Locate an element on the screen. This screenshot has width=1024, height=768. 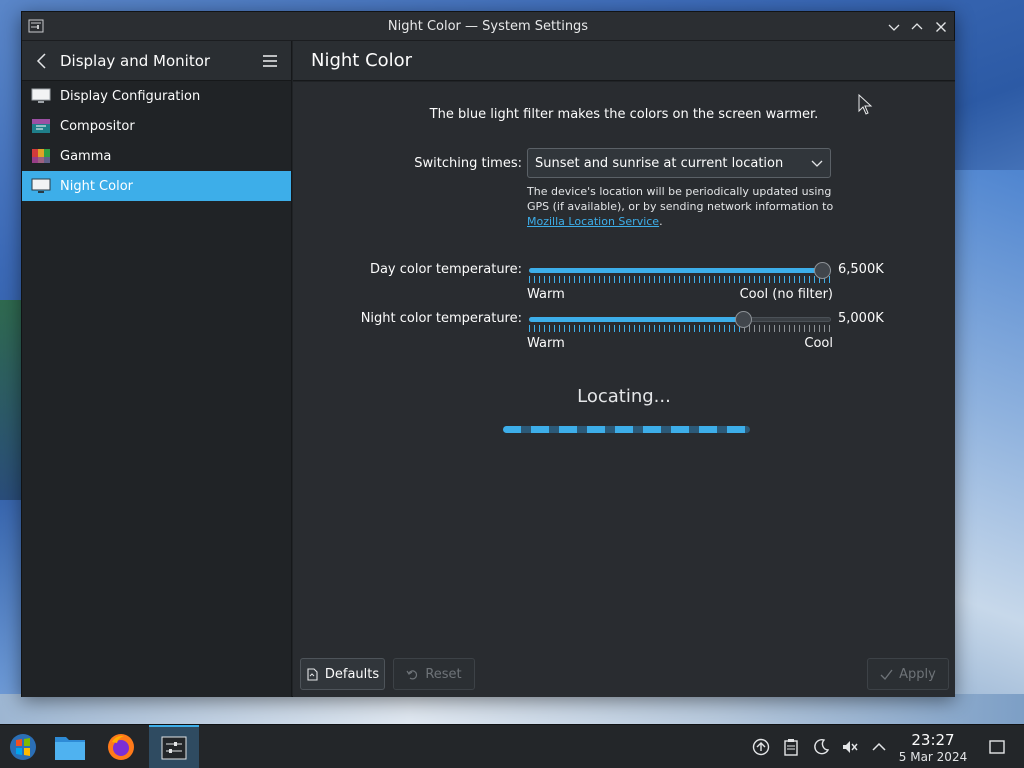
sidebar-item-label: Gamma is located at coordinates (86, 156).